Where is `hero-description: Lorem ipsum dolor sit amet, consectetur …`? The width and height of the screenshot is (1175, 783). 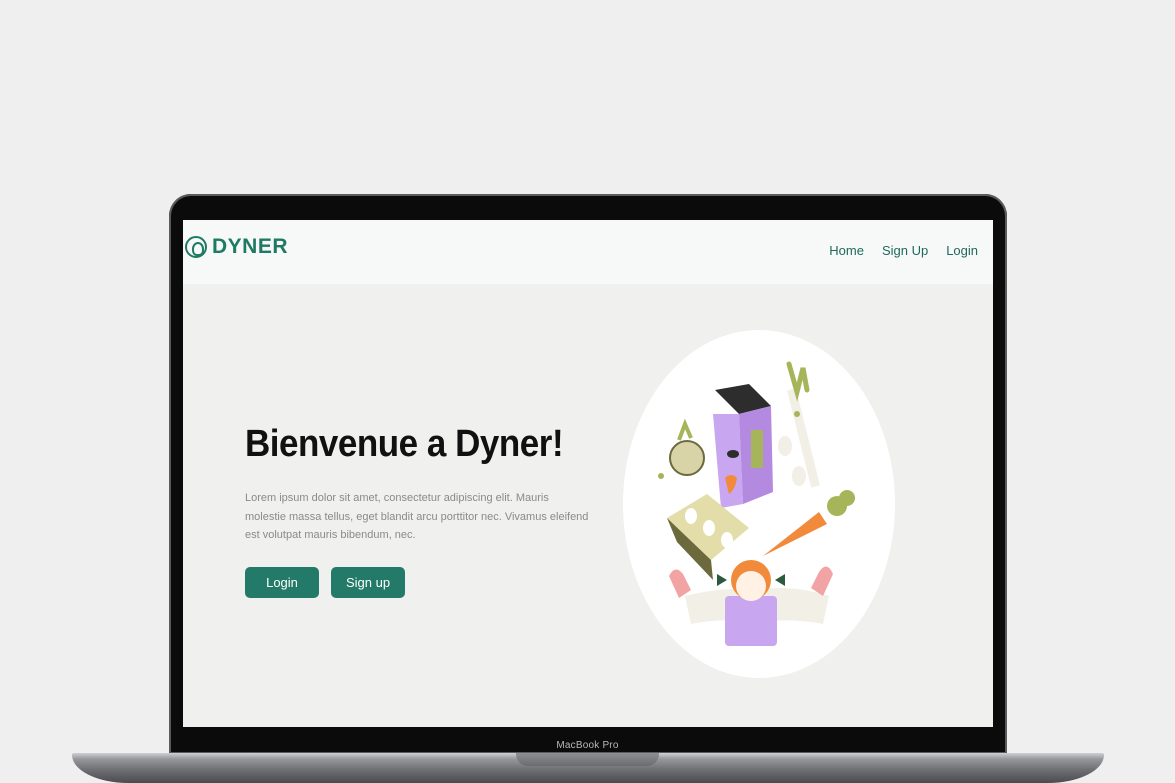
hero-description: Lorem ipsum dolor sit amet, consectetur … is located at coordinates (417, 516).